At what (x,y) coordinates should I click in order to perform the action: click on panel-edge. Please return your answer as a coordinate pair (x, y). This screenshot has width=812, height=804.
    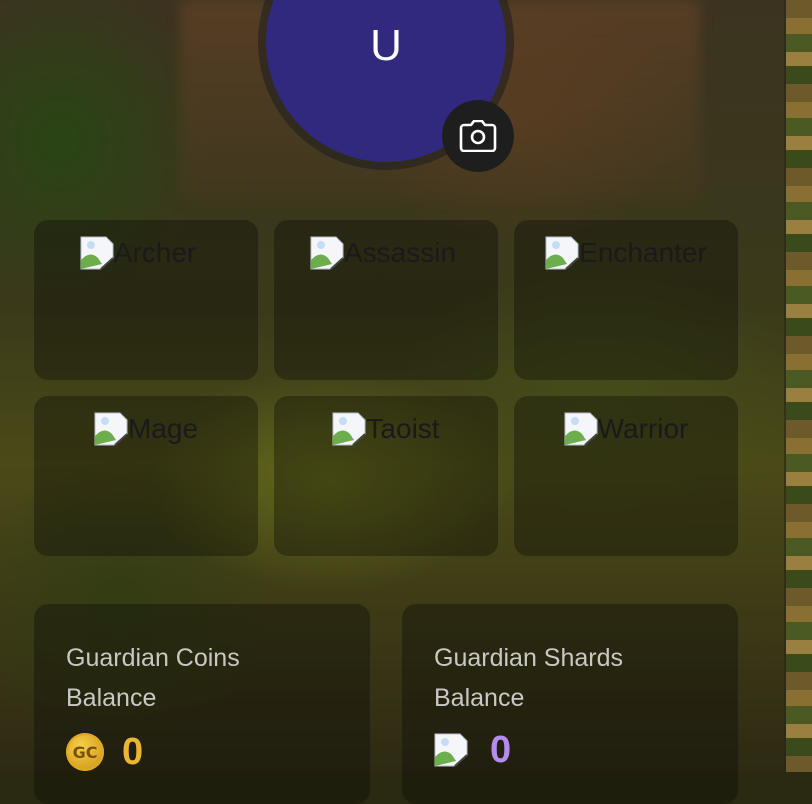
    Looking at the image, I should click on (785, 386).